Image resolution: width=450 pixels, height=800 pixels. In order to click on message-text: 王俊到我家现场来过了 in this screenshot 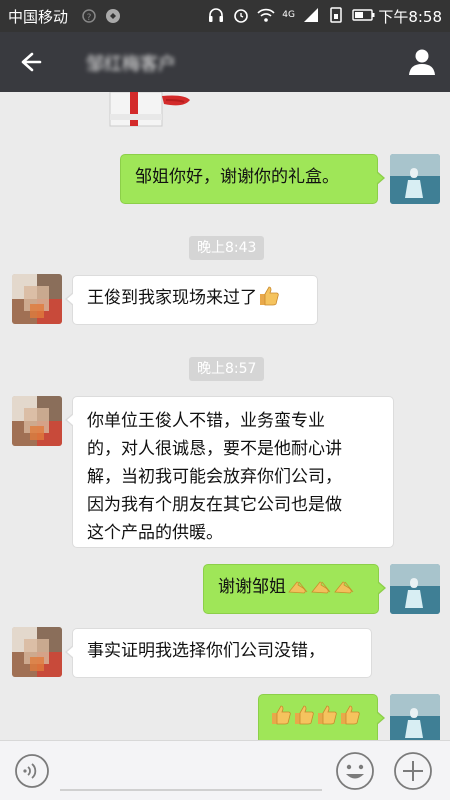, I will do `click(172, 298)`.